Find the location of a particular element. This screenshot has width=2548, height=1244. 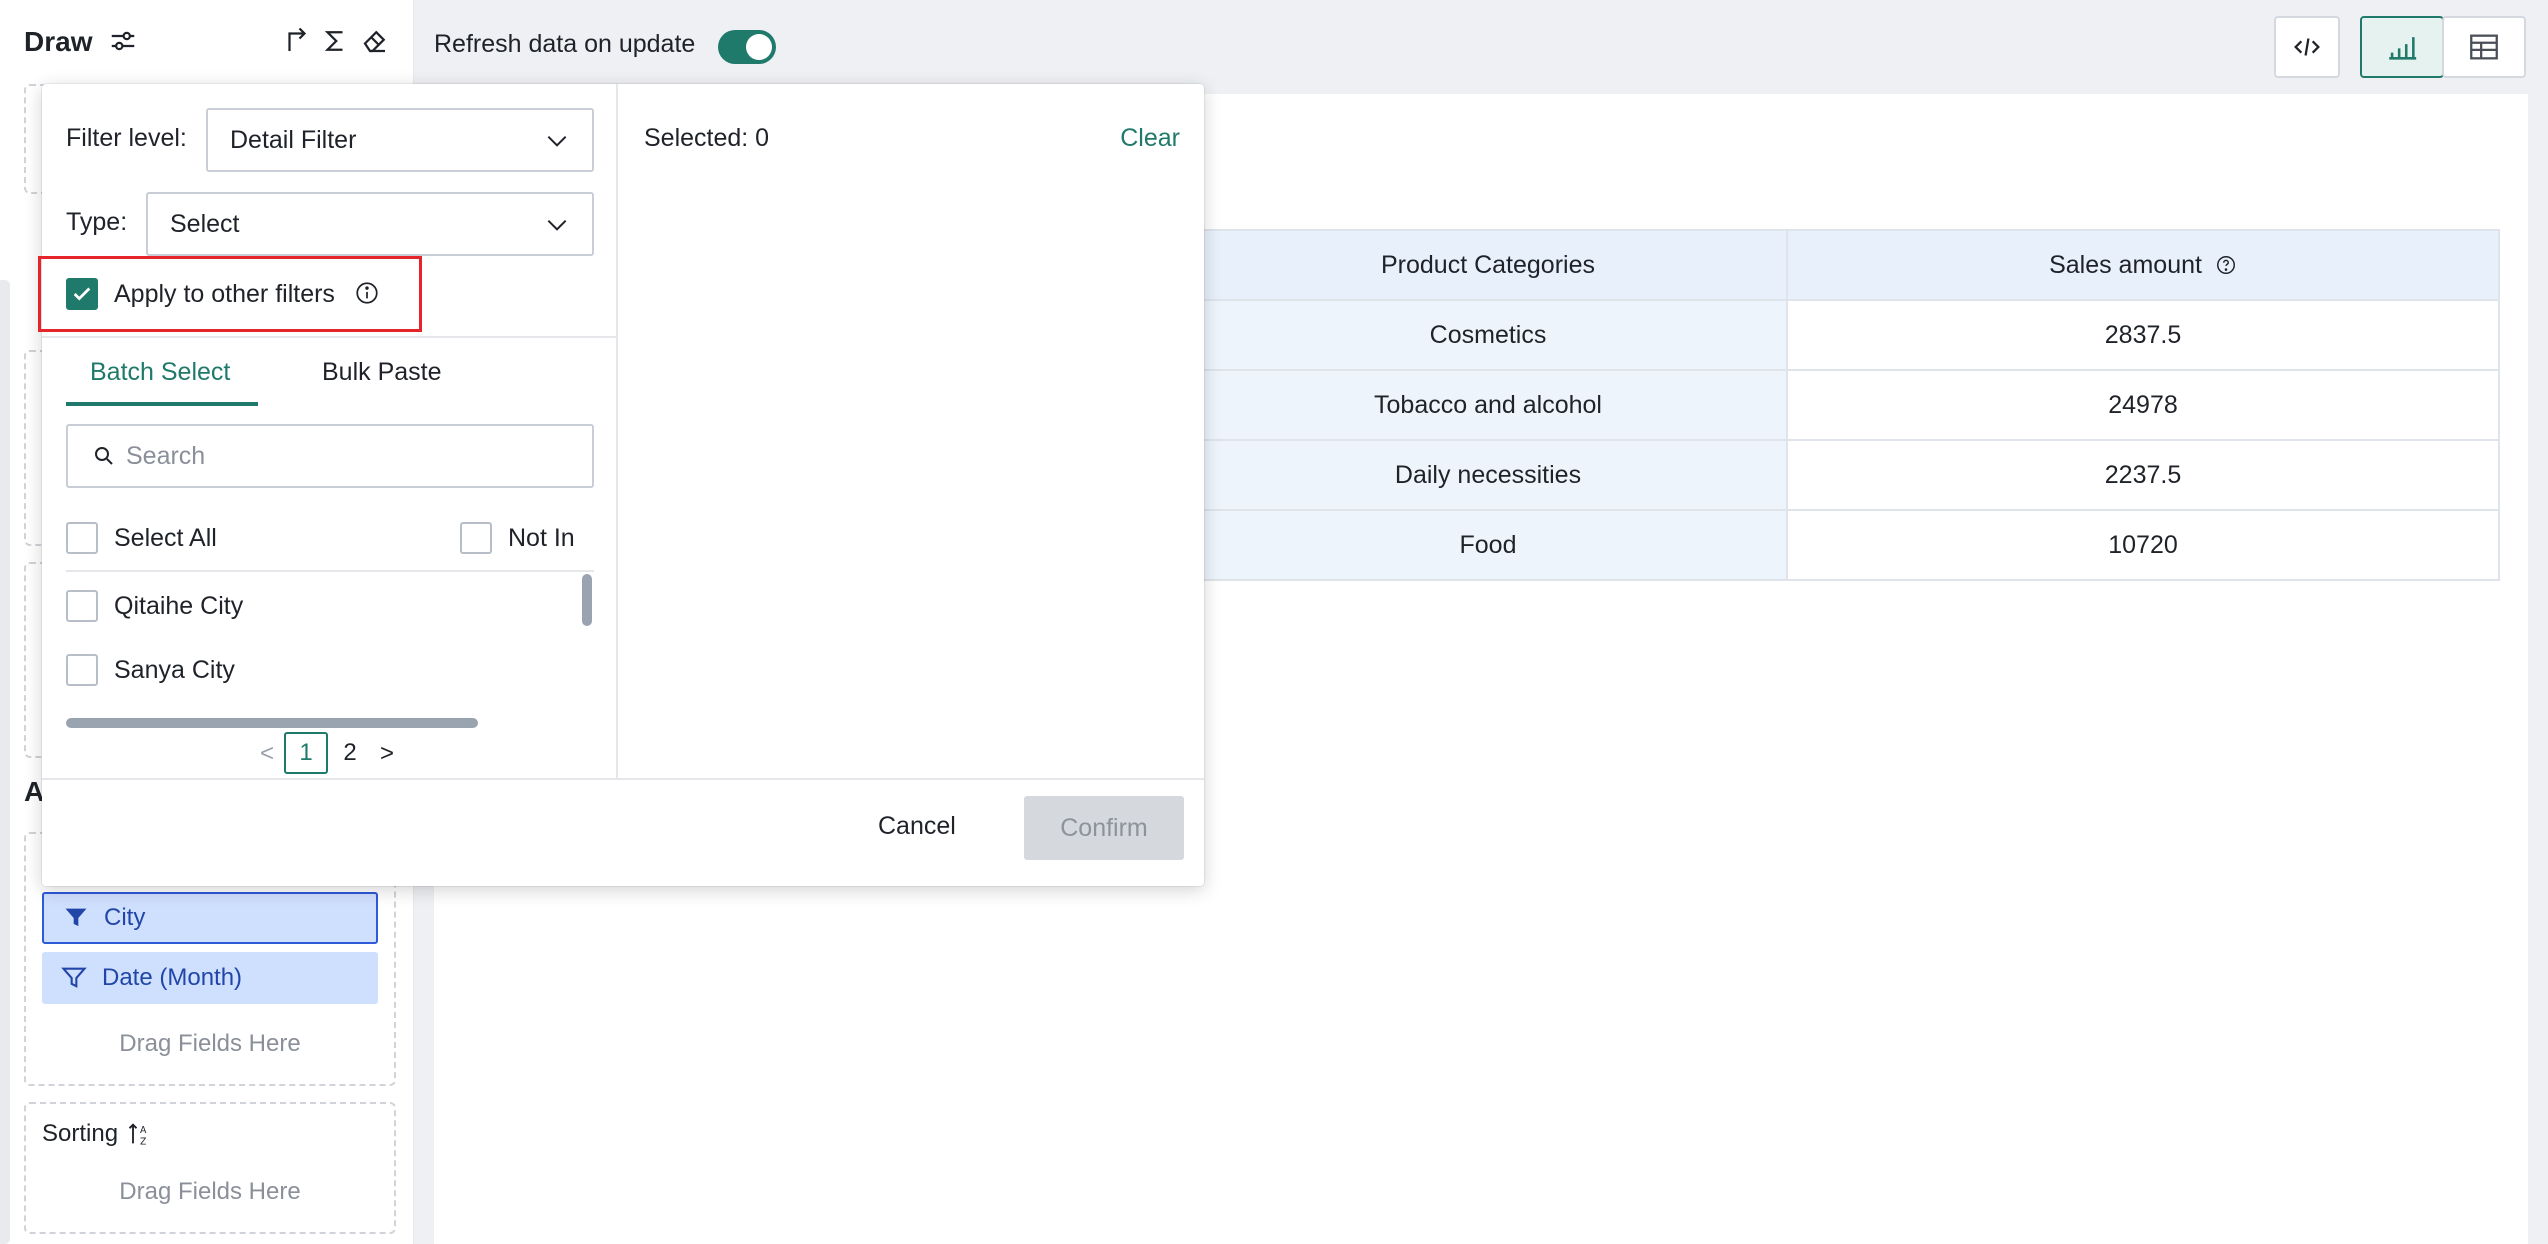

bar-chart-icon is located at coordinates (2403, 48).